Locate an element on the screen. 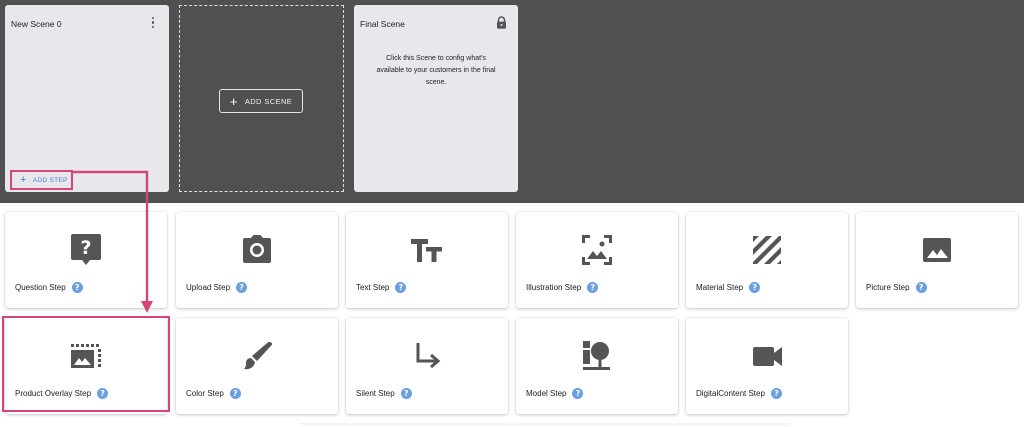 The width and height of the screenshot is (1024, 427). step-label: Upload Step is located at coordinates (208, 287).